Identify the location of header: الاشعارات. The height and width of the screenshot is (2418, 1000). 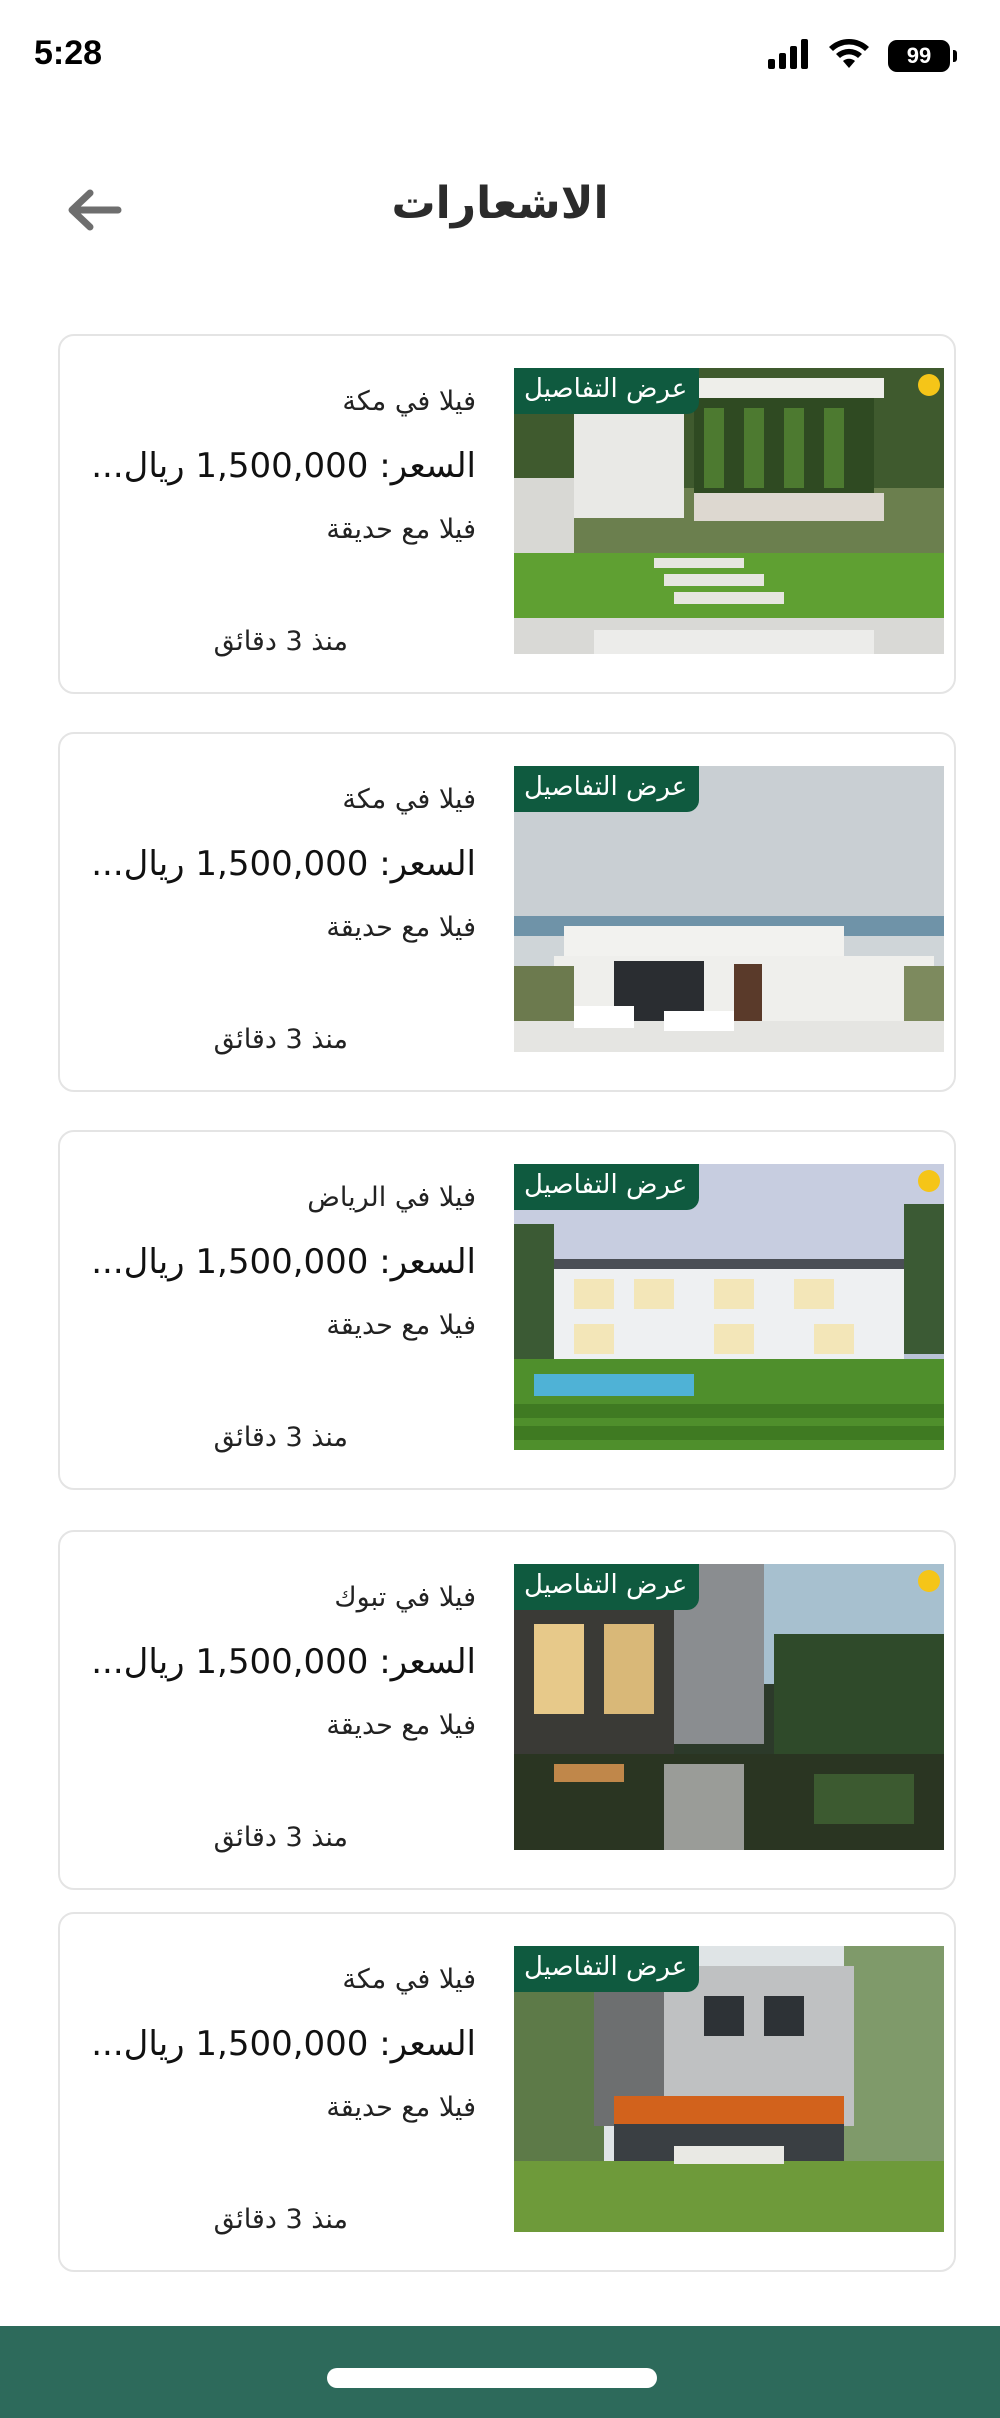
(500, 210).